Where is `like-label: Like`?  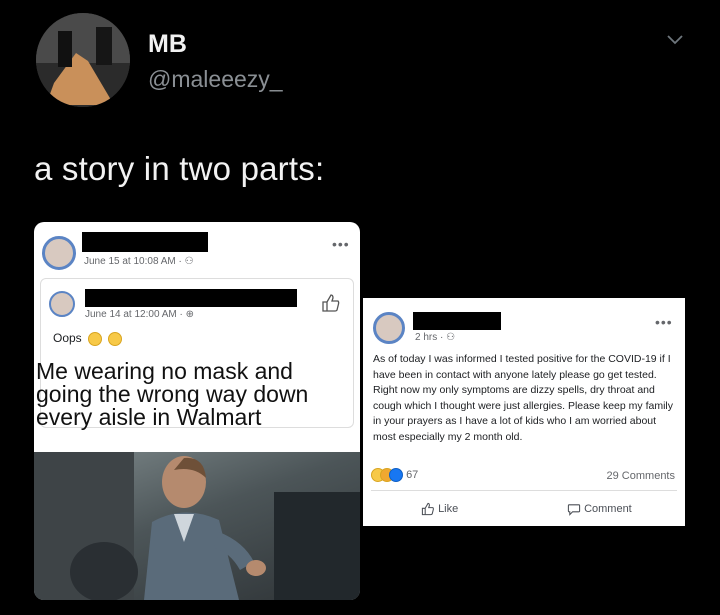 like-label: Like is located at coordinates (448, 509).